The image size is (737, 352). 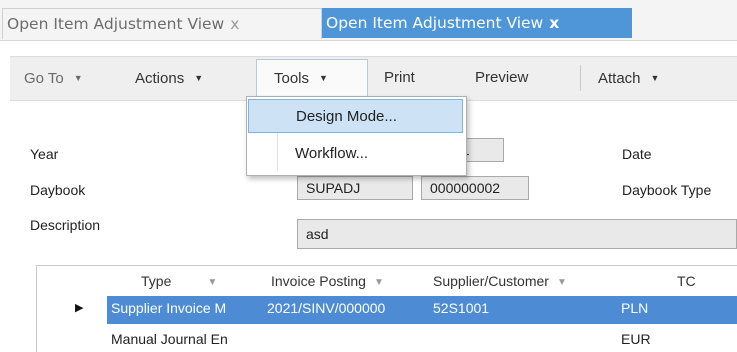 I want to click on attach-button: Attach ▼, so click(x=628, y=78).